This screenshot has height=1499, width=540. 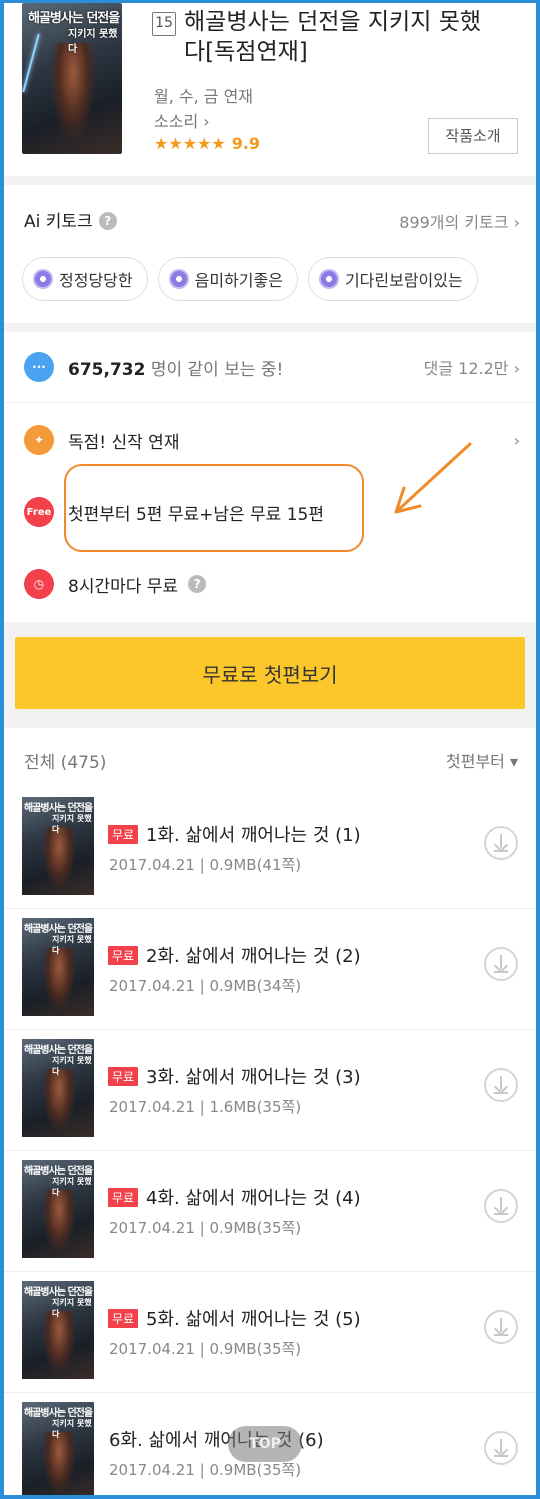 What do you see at coordinates (253, 835) in the screenshot?
I see `episode-title: 1화. 삶에서 깨어나는 것 (1)` at bounding box center [253, 835].